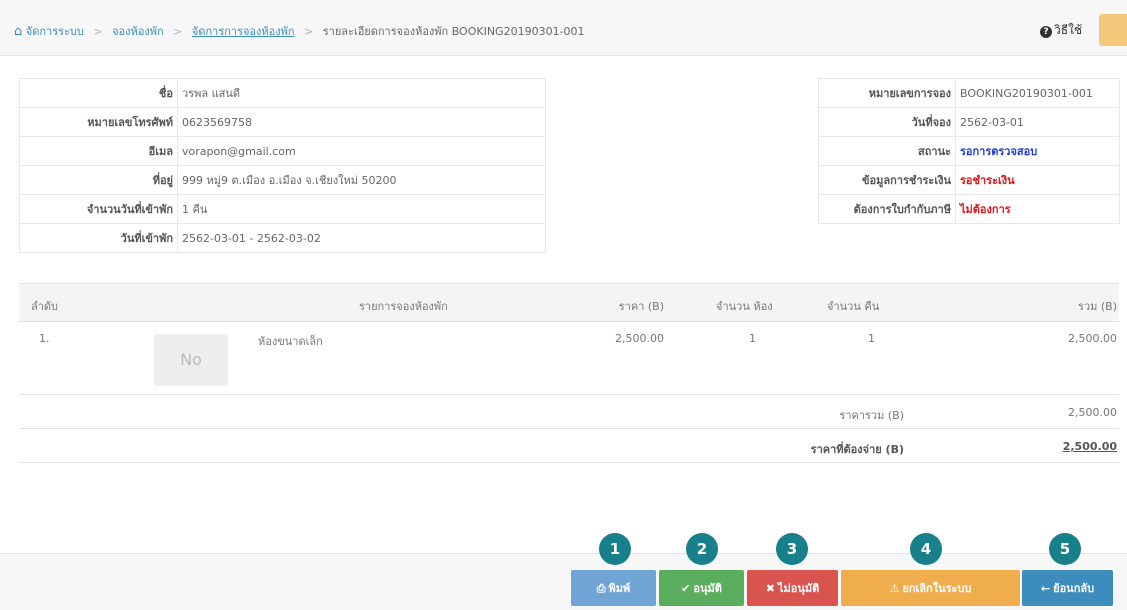 The width and height of the screenshot is (1127, 610). What do you see at coordinates (1092, 412) in the screenshot?
I see `subtotal-value: 2,500.00` at bounding box center [1092, 412].